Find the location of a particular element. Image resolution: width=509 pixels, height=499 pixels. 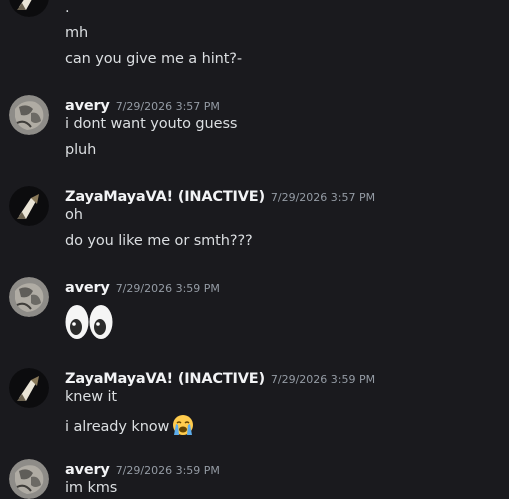

message-header: ZayaMayaVA! (INACTIVE) 7/29/2026 3:57 PM is located at coordinates (220, 195).